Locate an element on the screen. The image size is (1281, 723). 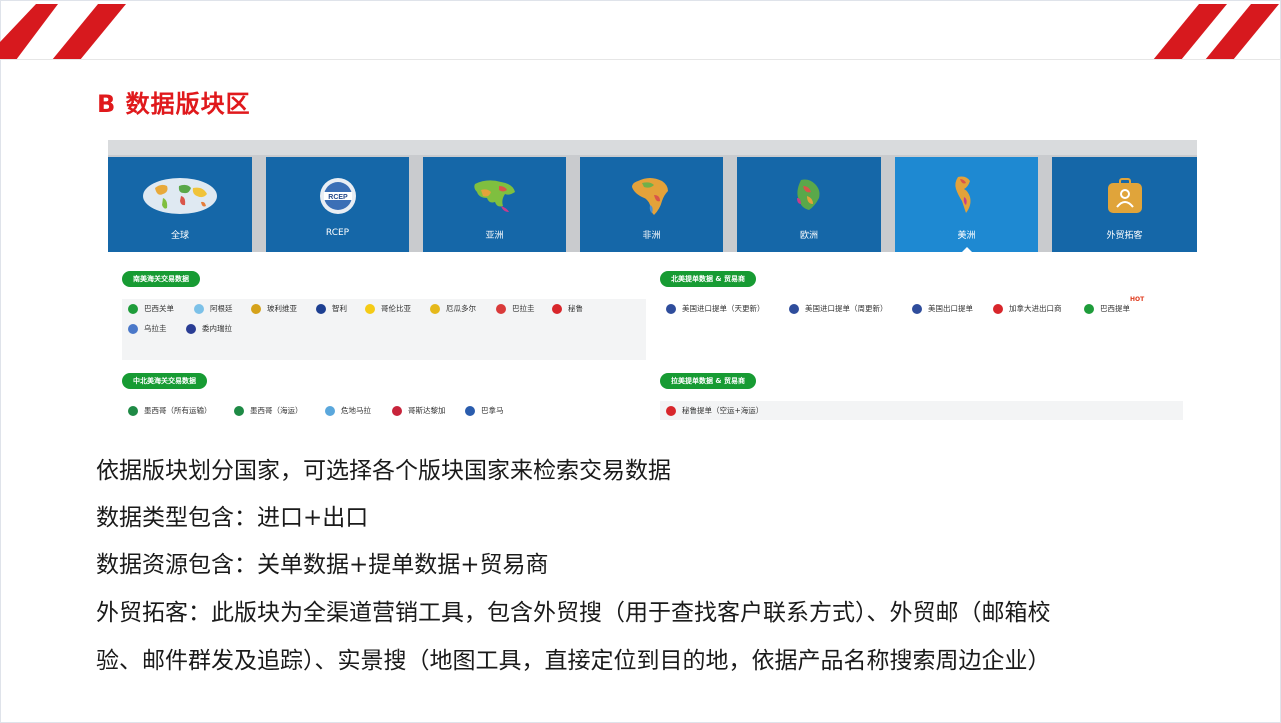
tile-americas: 美洲 is located at coordinates (966, 205).